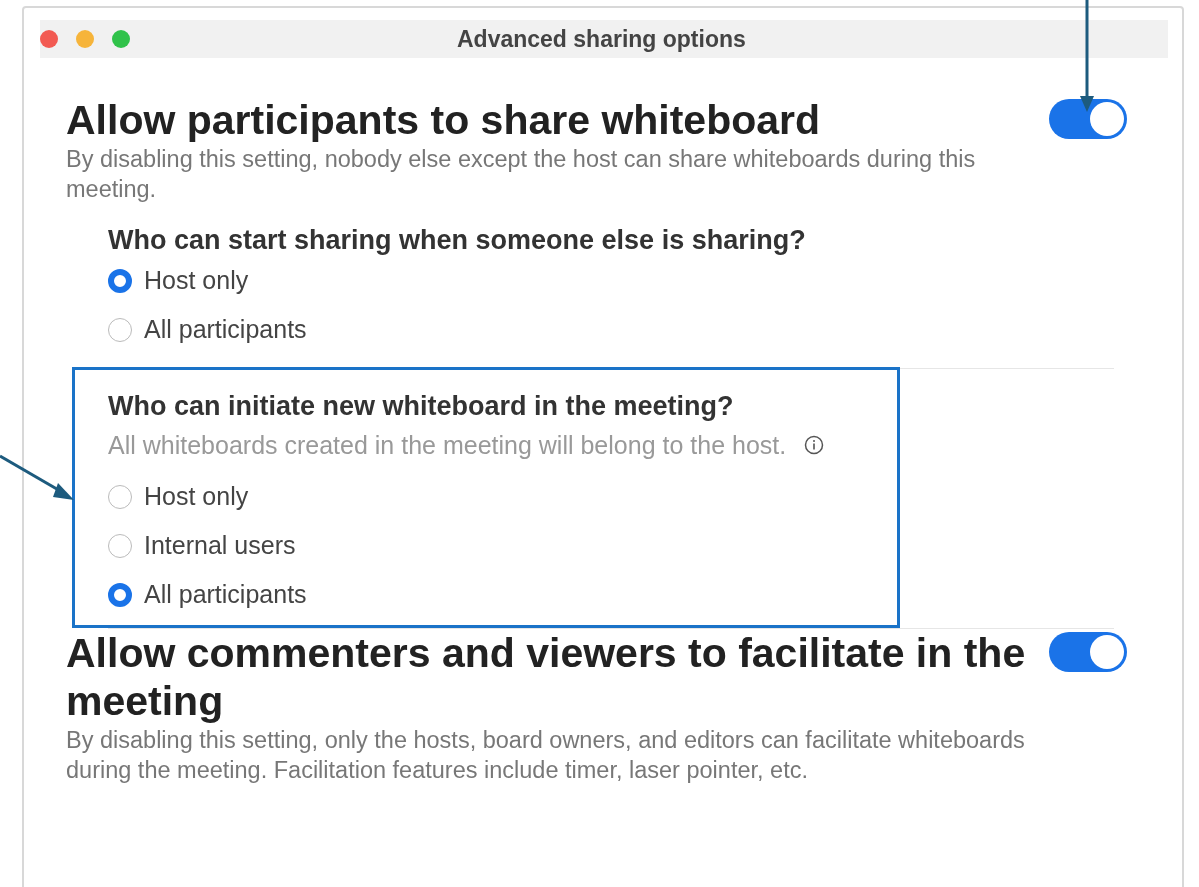  What do you see at coordinates (546, 755) in the screenshot?
I see `setting-description: By disabling this setting, only the hosts, board owners, and editors can facilitate whiteboards during the meeting. Facilitation features include timer, laser pointer, etc.` at bounding box center [546, 755].